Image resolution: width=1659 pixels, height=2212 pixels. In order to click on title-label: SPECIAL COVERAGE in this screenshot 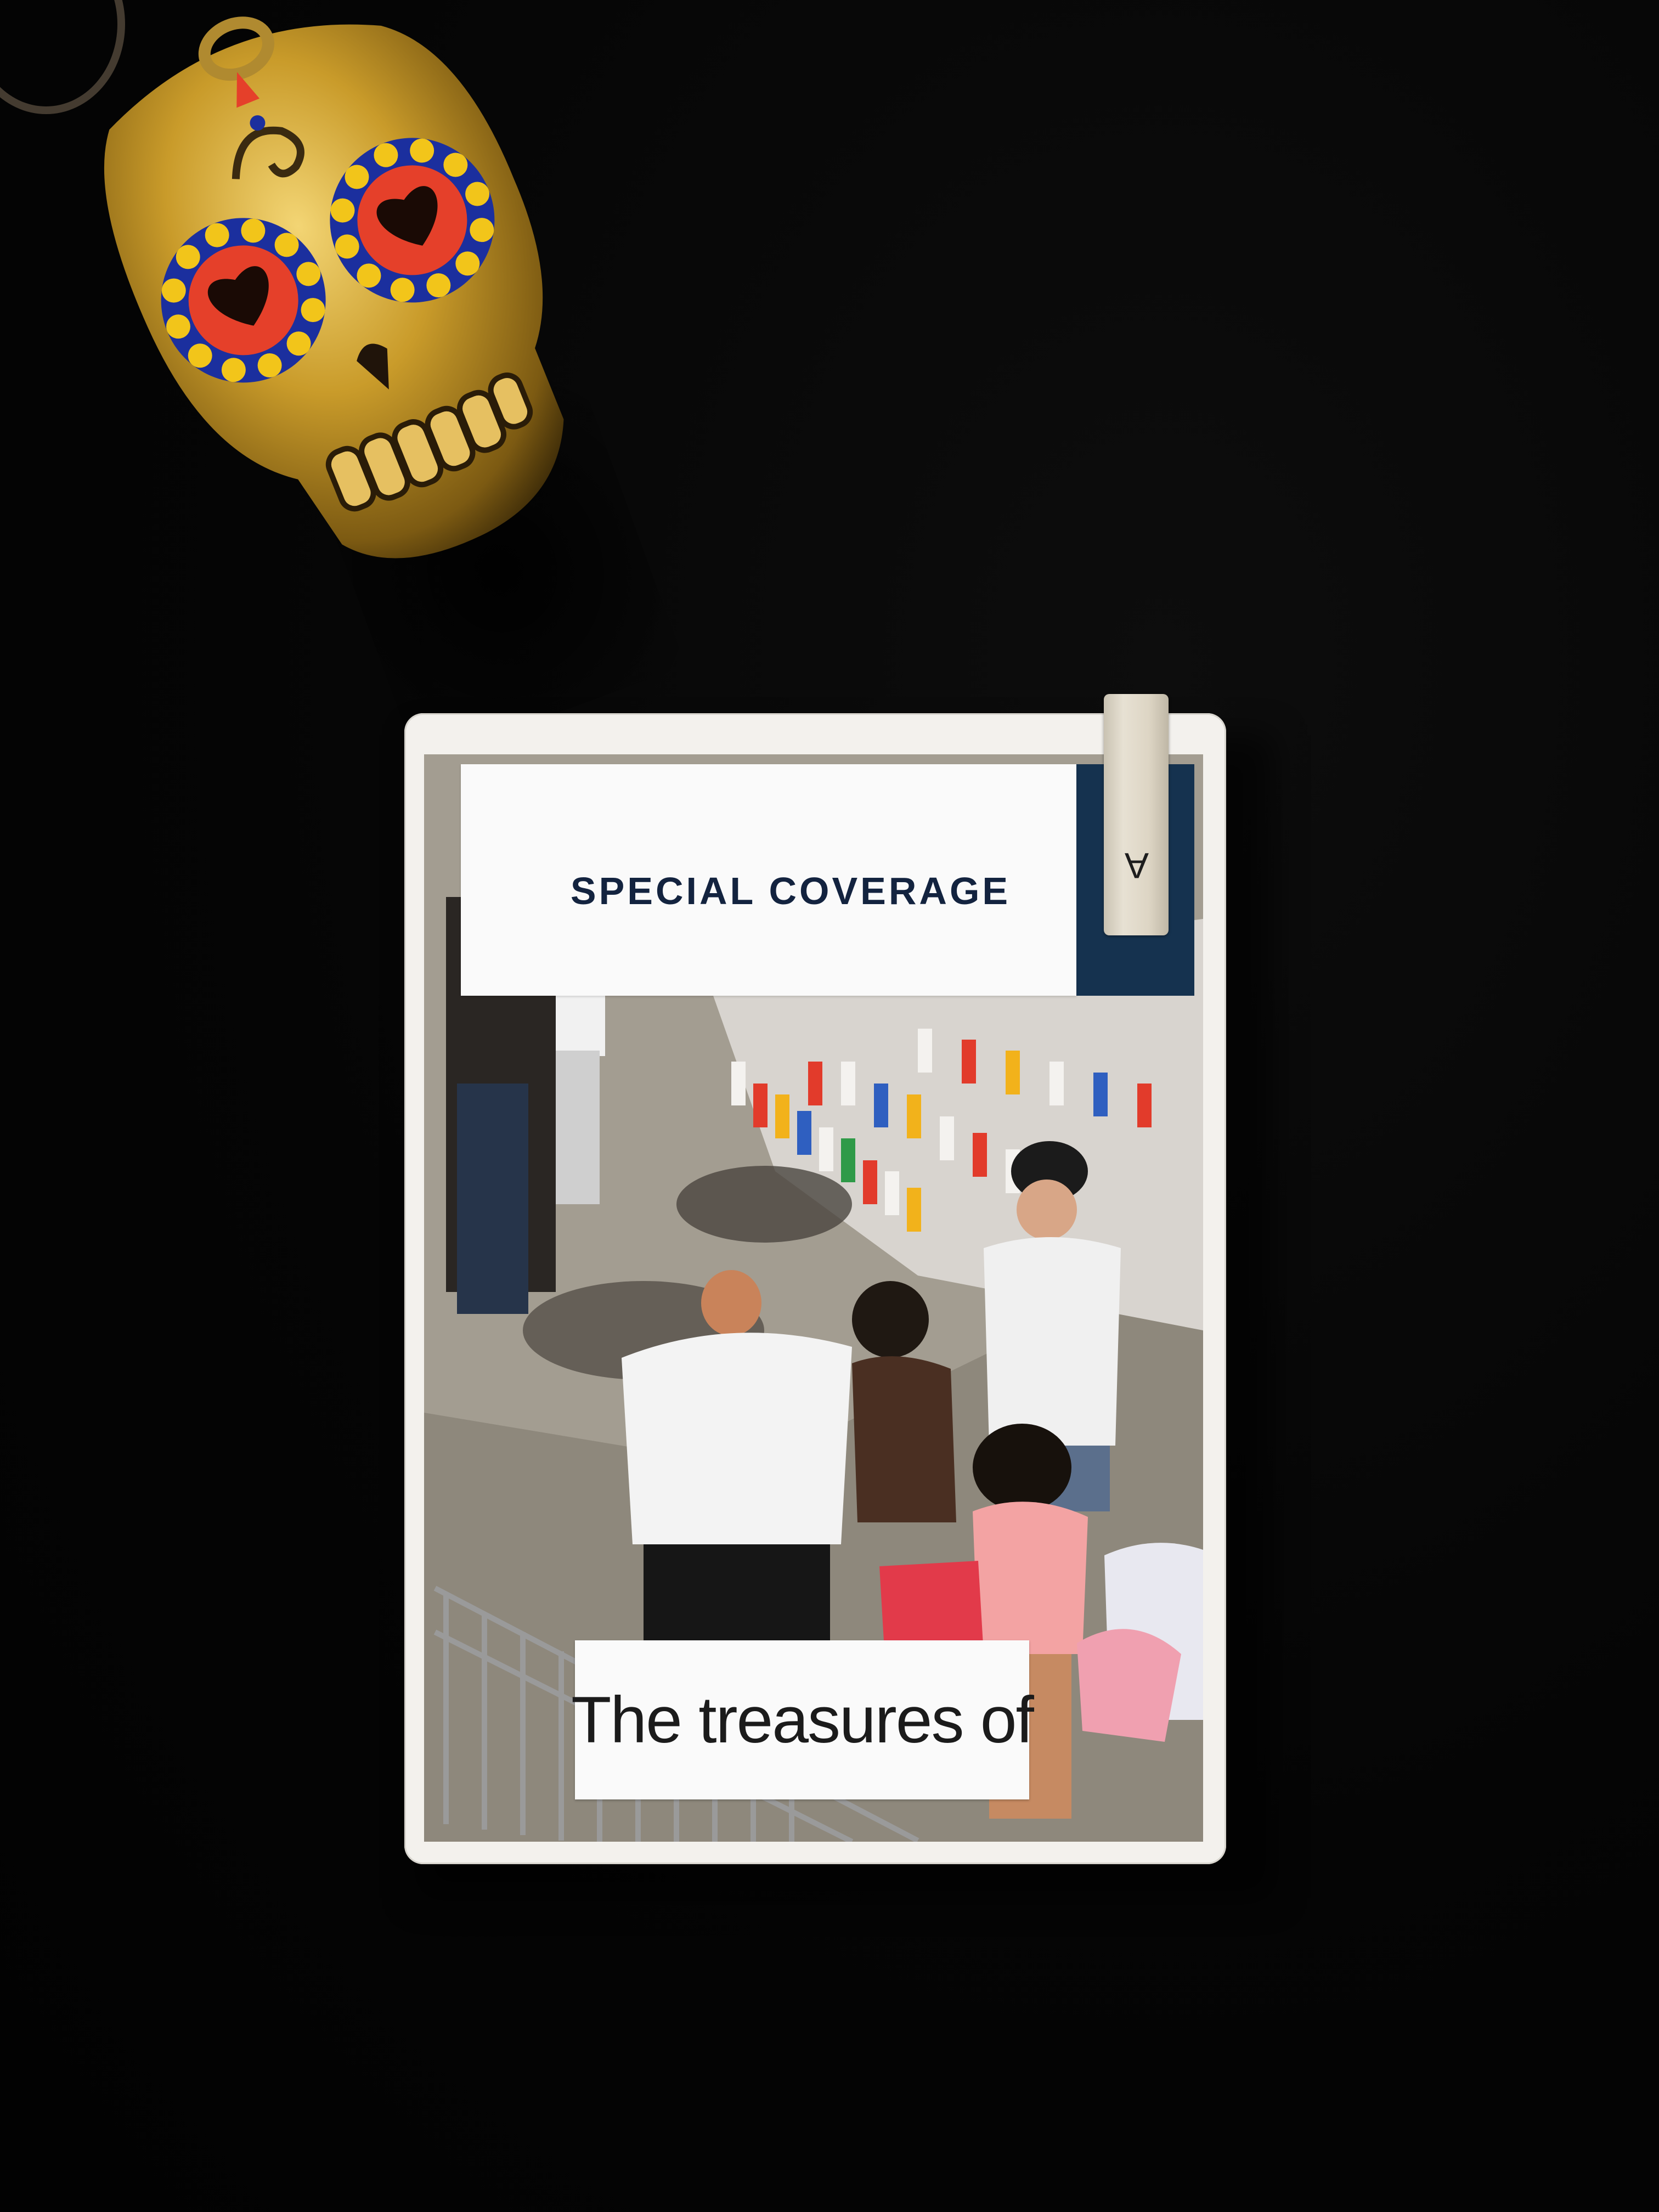, I will do `click(768, 880)`.